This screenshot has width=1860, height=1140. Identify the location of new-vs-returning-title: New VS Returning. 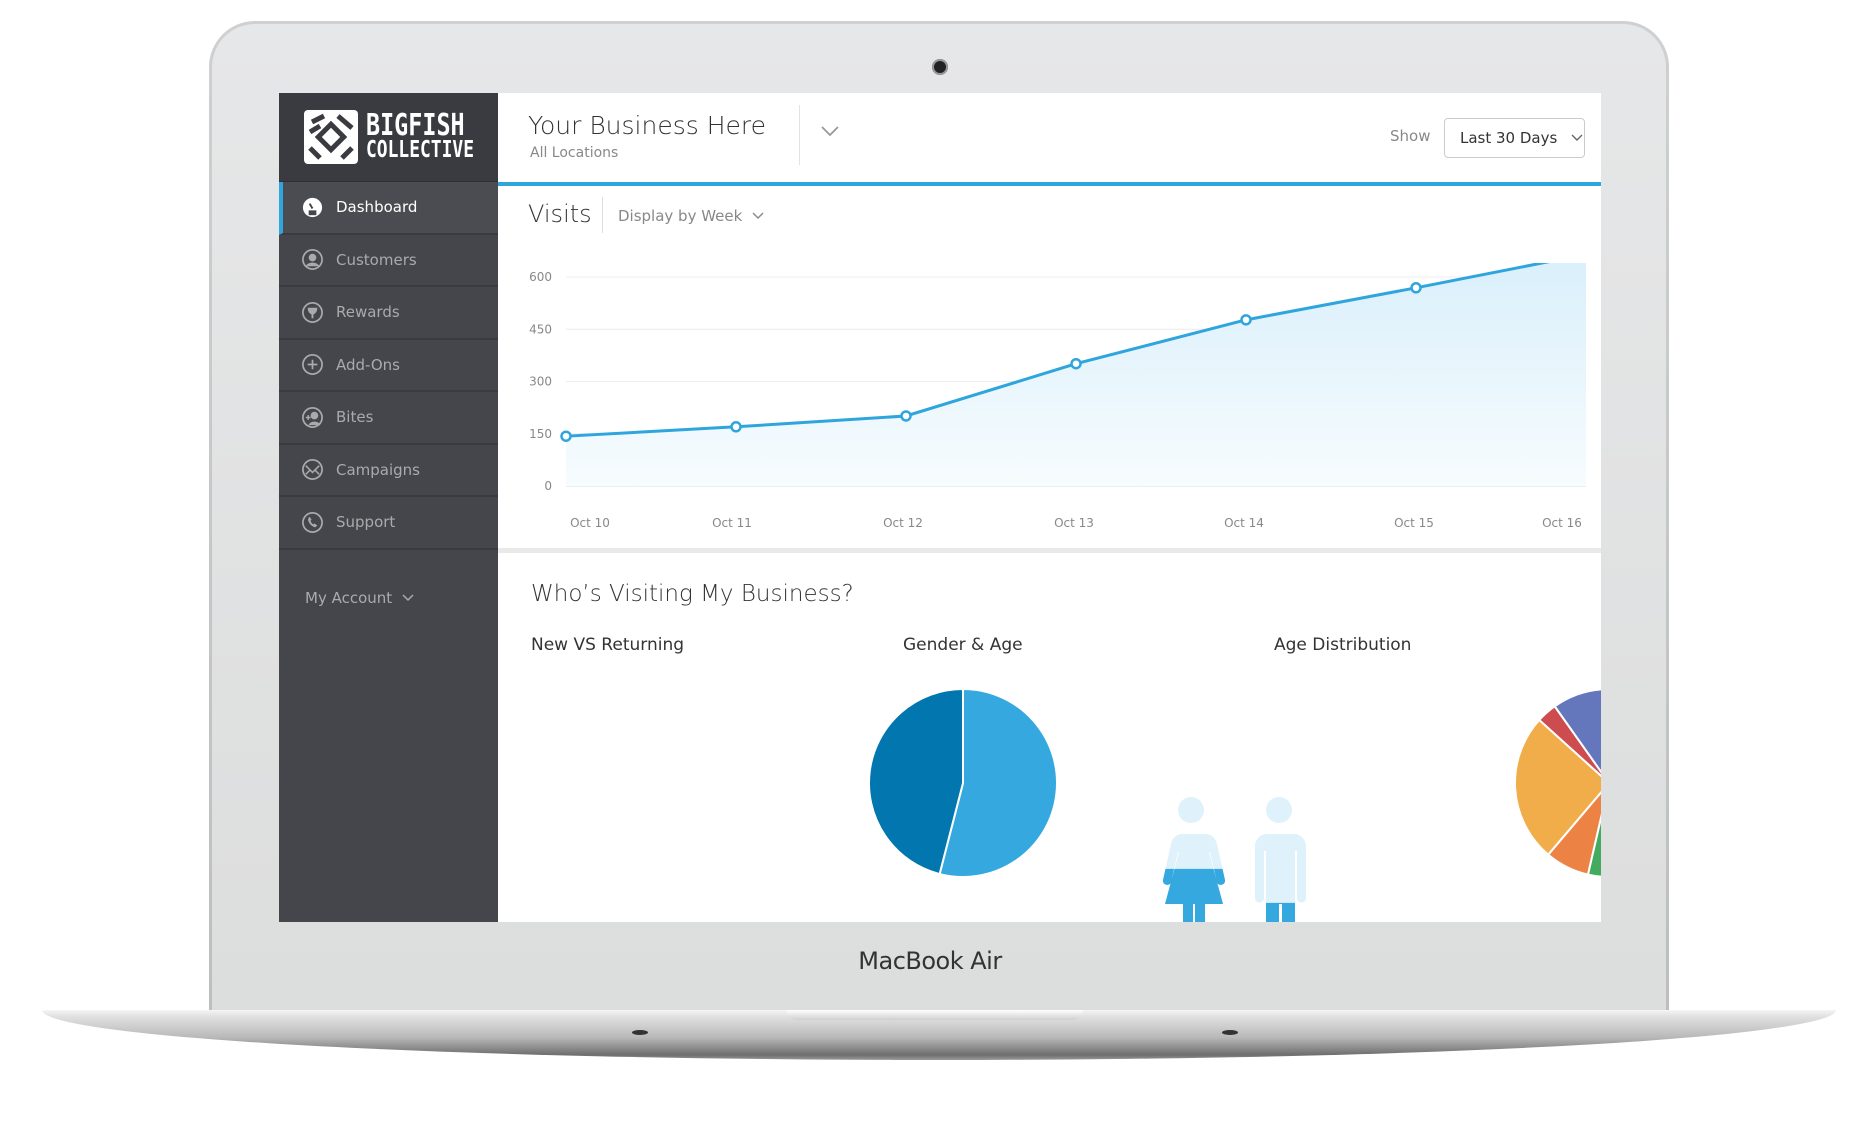
(608, 645).